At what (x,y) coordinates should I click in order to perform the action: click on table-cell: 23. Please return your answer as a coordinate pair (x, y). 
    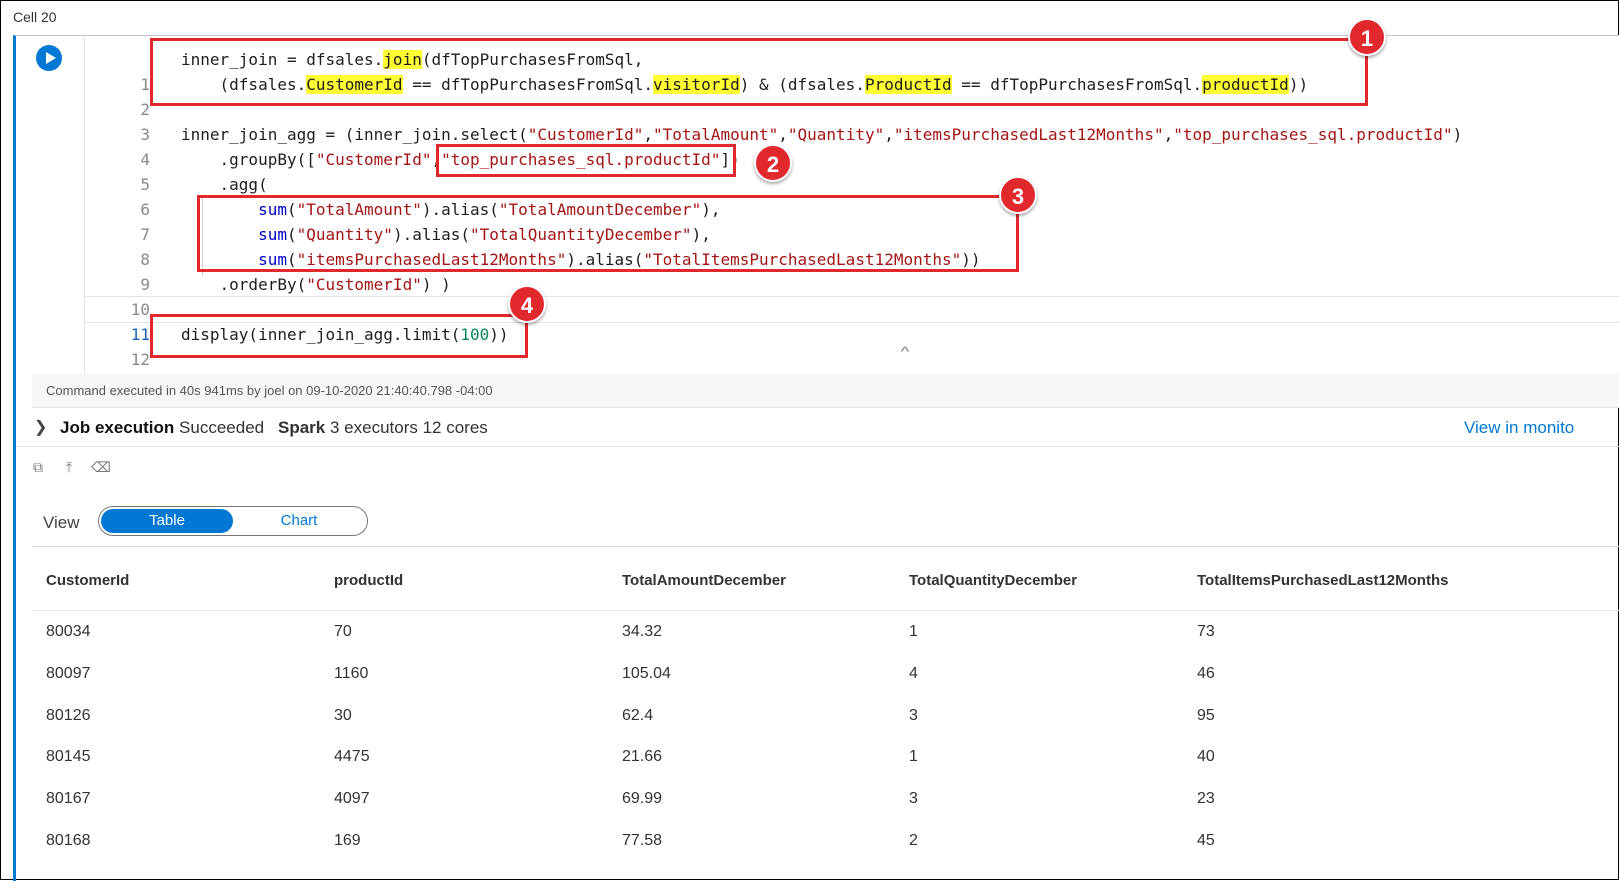
    Looking at the image, I should click on (1206, 798).